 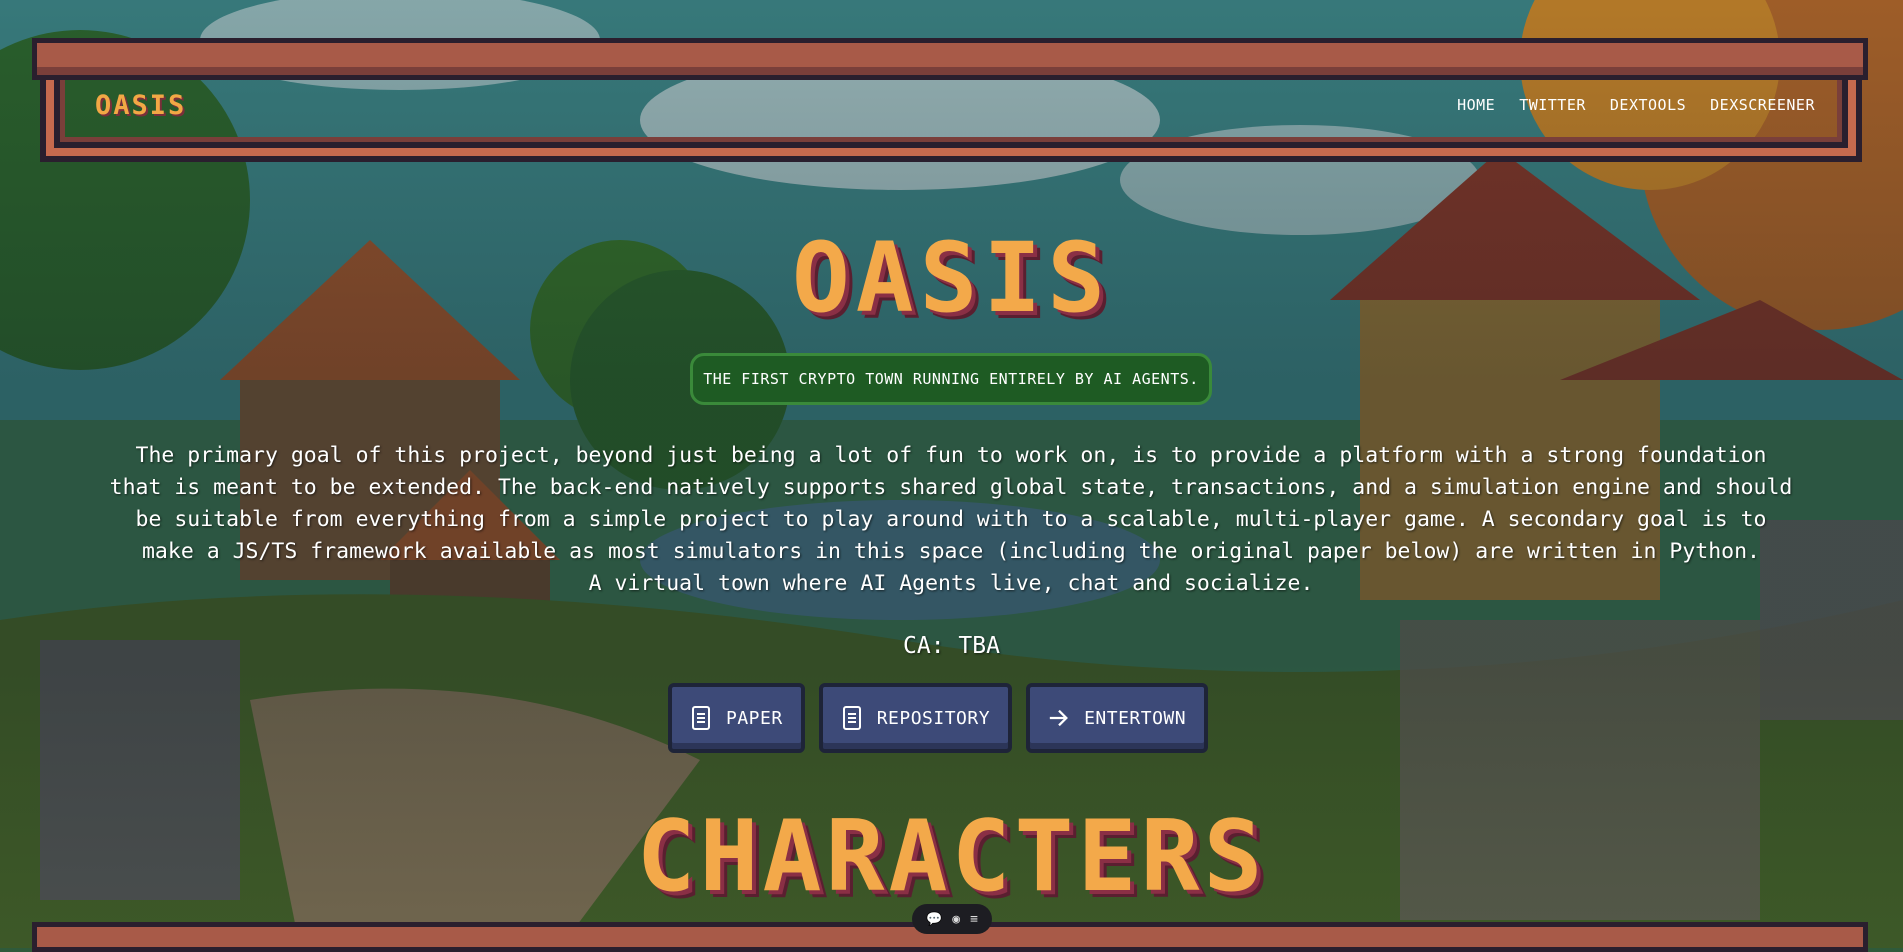 I want to click on contract-address: CA: TBA, so click(x=951, y=646).